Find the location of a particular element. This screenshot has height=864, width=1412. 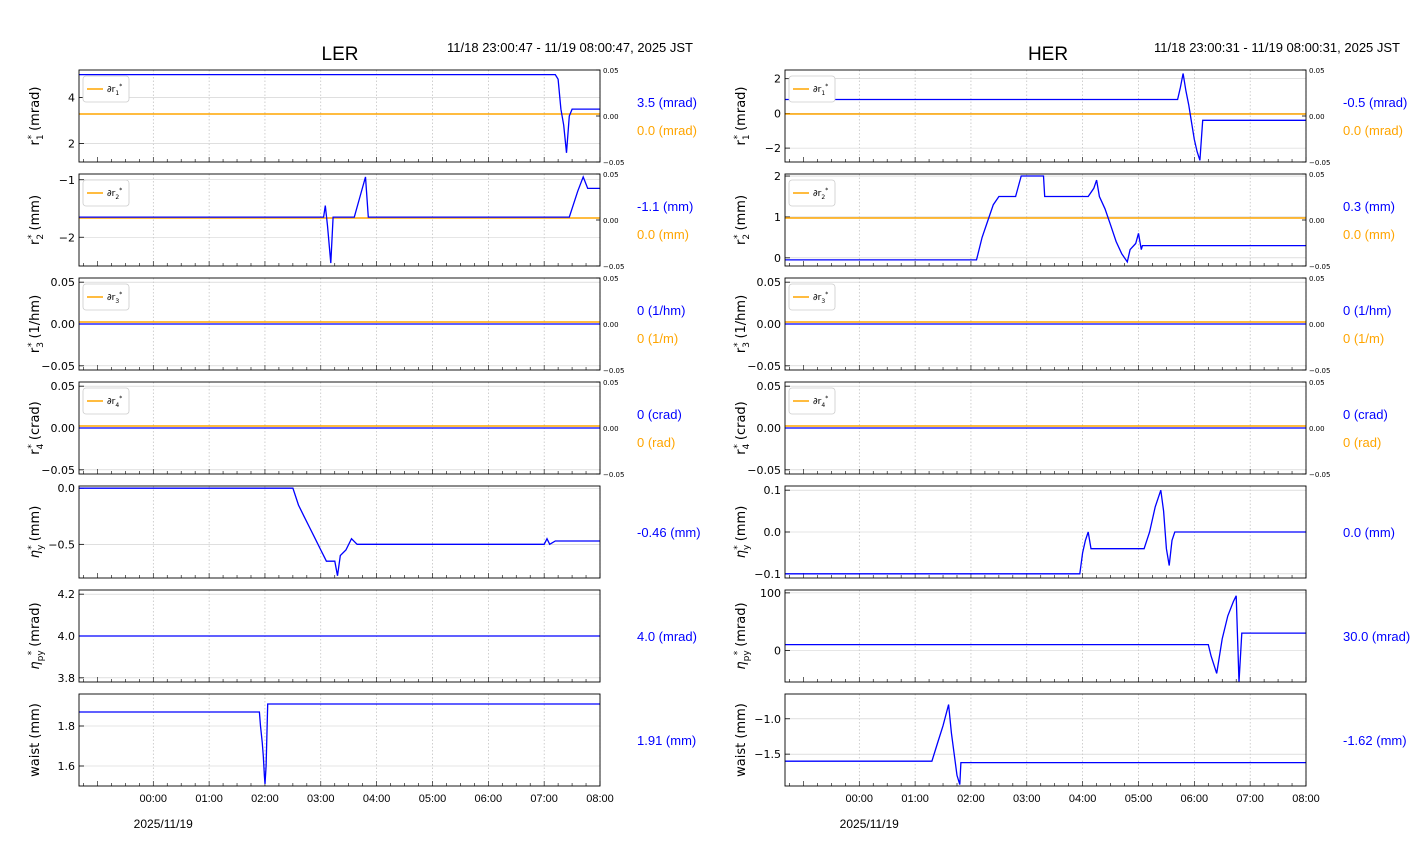

y-axis-label: r1*(mrad) is located at coordinates (742, 116).